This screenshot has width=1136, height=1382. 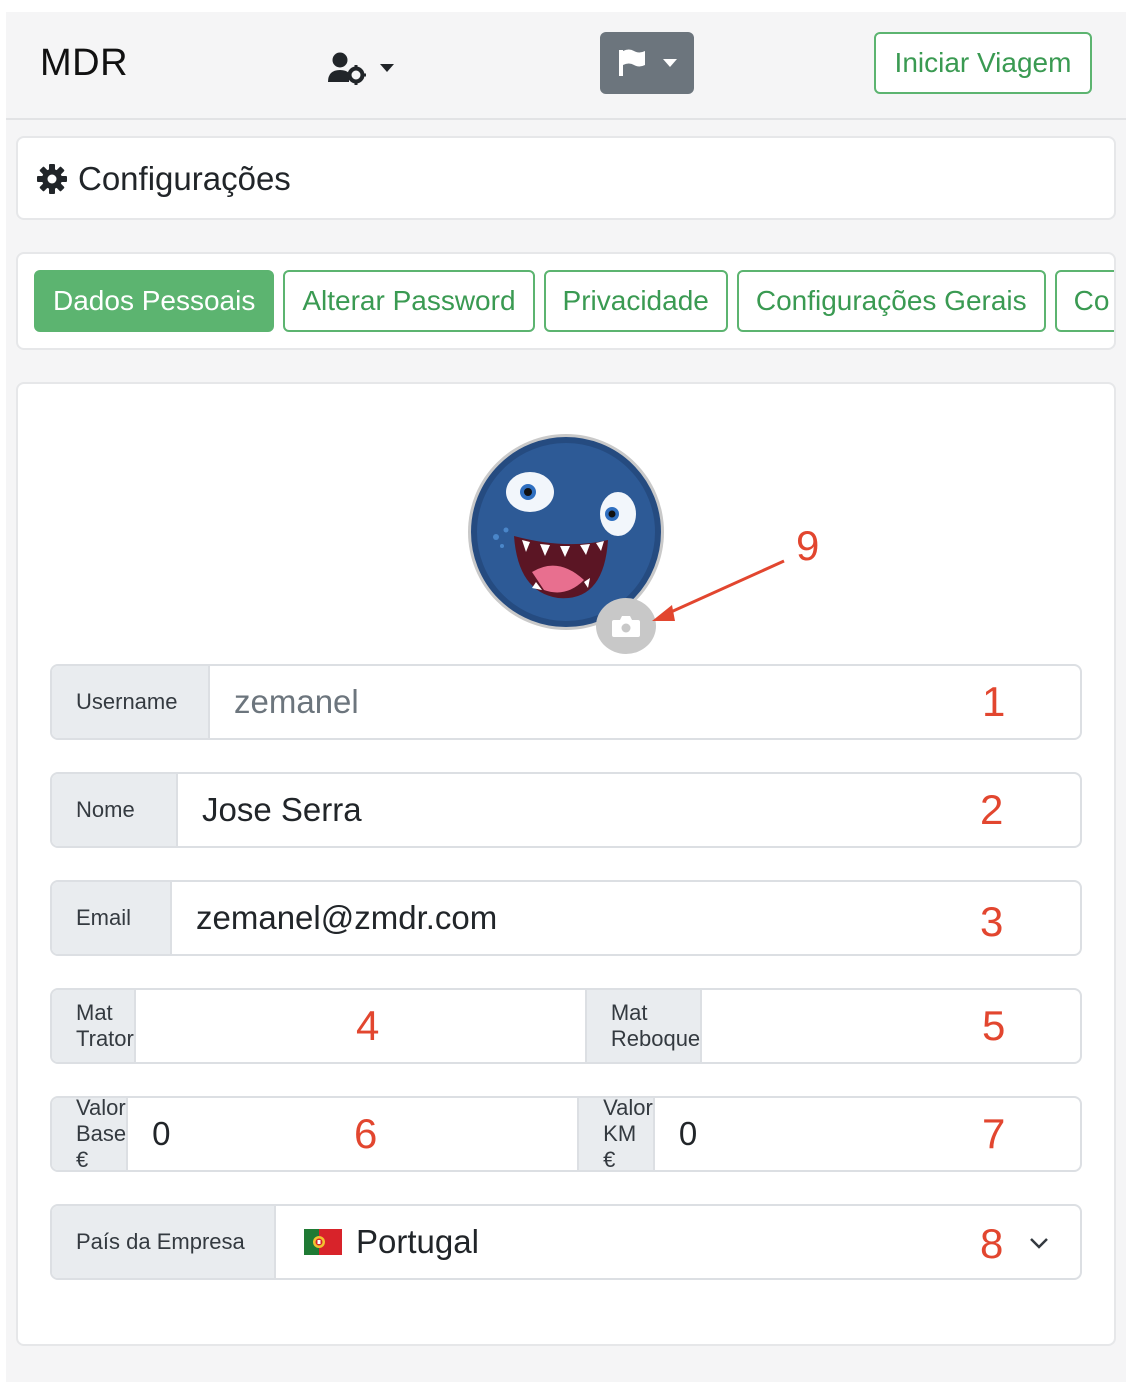 I want to click on valor-base-field, so click(x=353, y=1134).